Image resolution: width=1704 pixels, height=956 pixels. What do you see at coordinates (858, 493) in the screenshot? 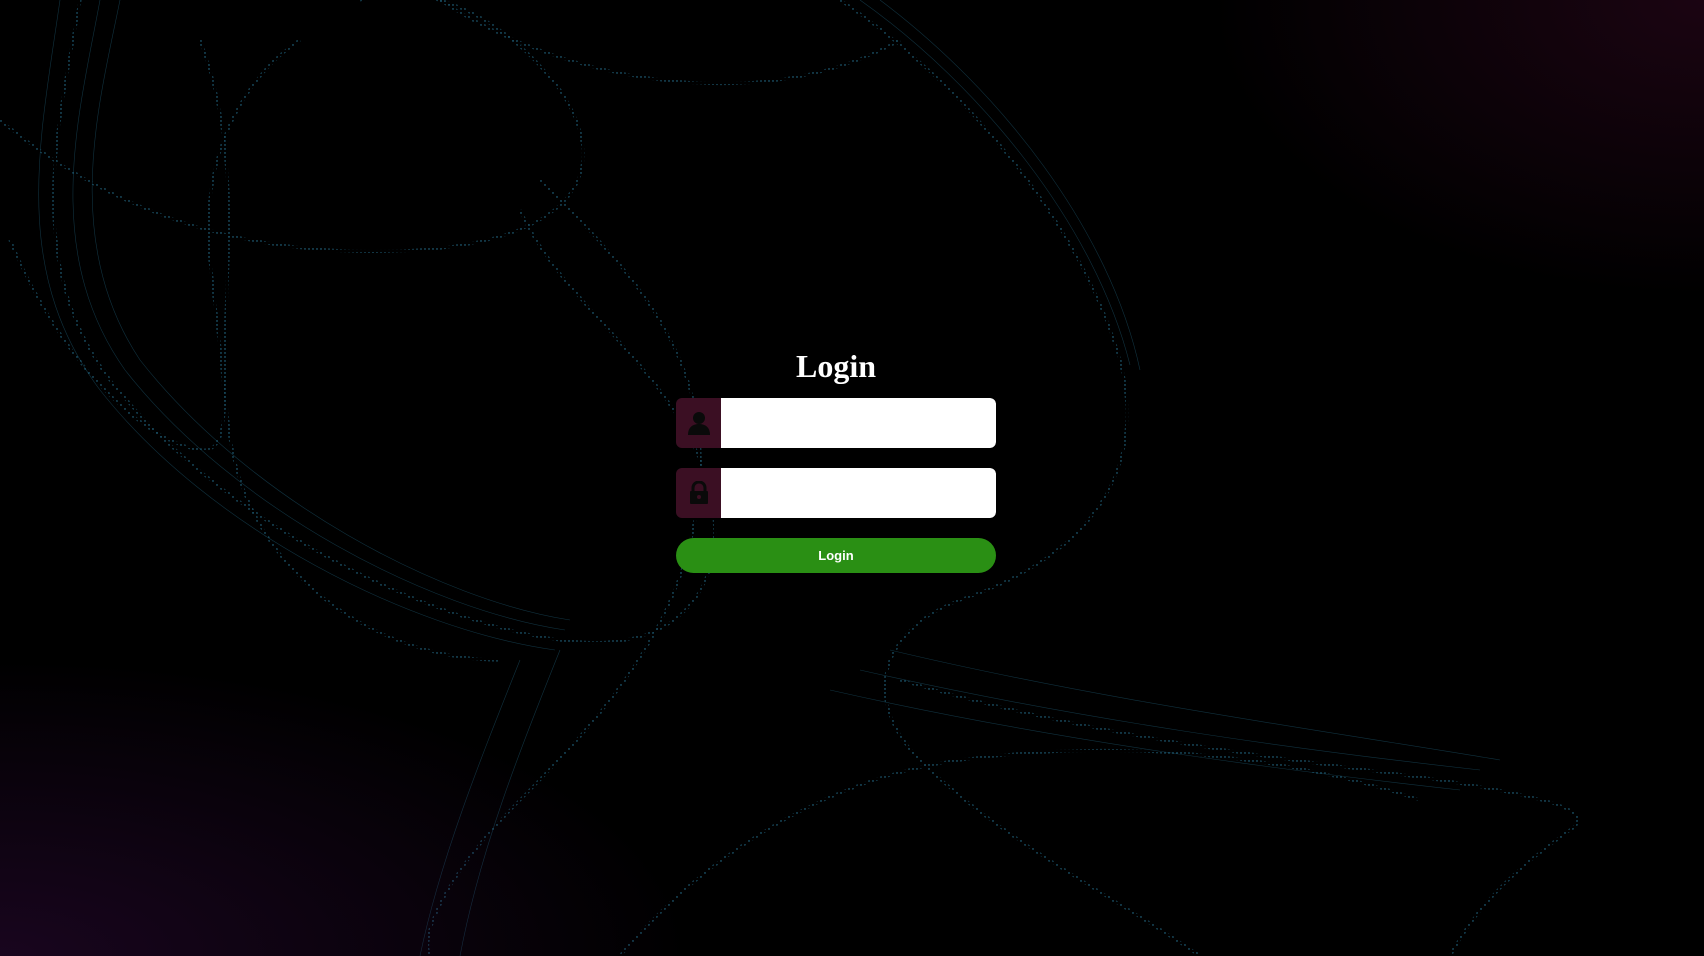
I see `password-input` at bounding box center [858, 493].